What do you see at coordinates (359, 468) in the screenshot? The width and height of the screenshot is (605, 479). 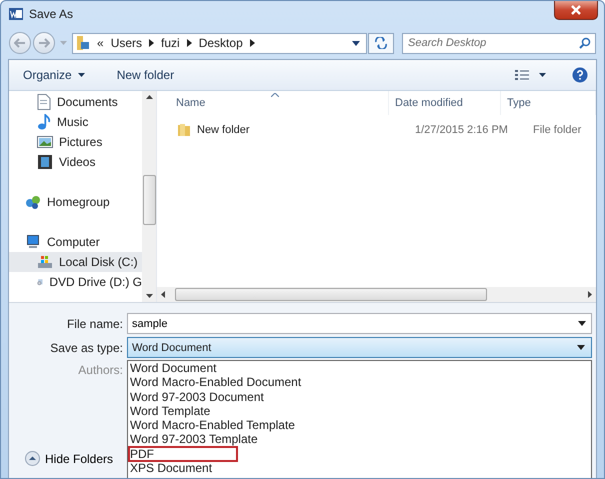 I see `file-type-option: XPS Document` at bounding box center [359, 468].